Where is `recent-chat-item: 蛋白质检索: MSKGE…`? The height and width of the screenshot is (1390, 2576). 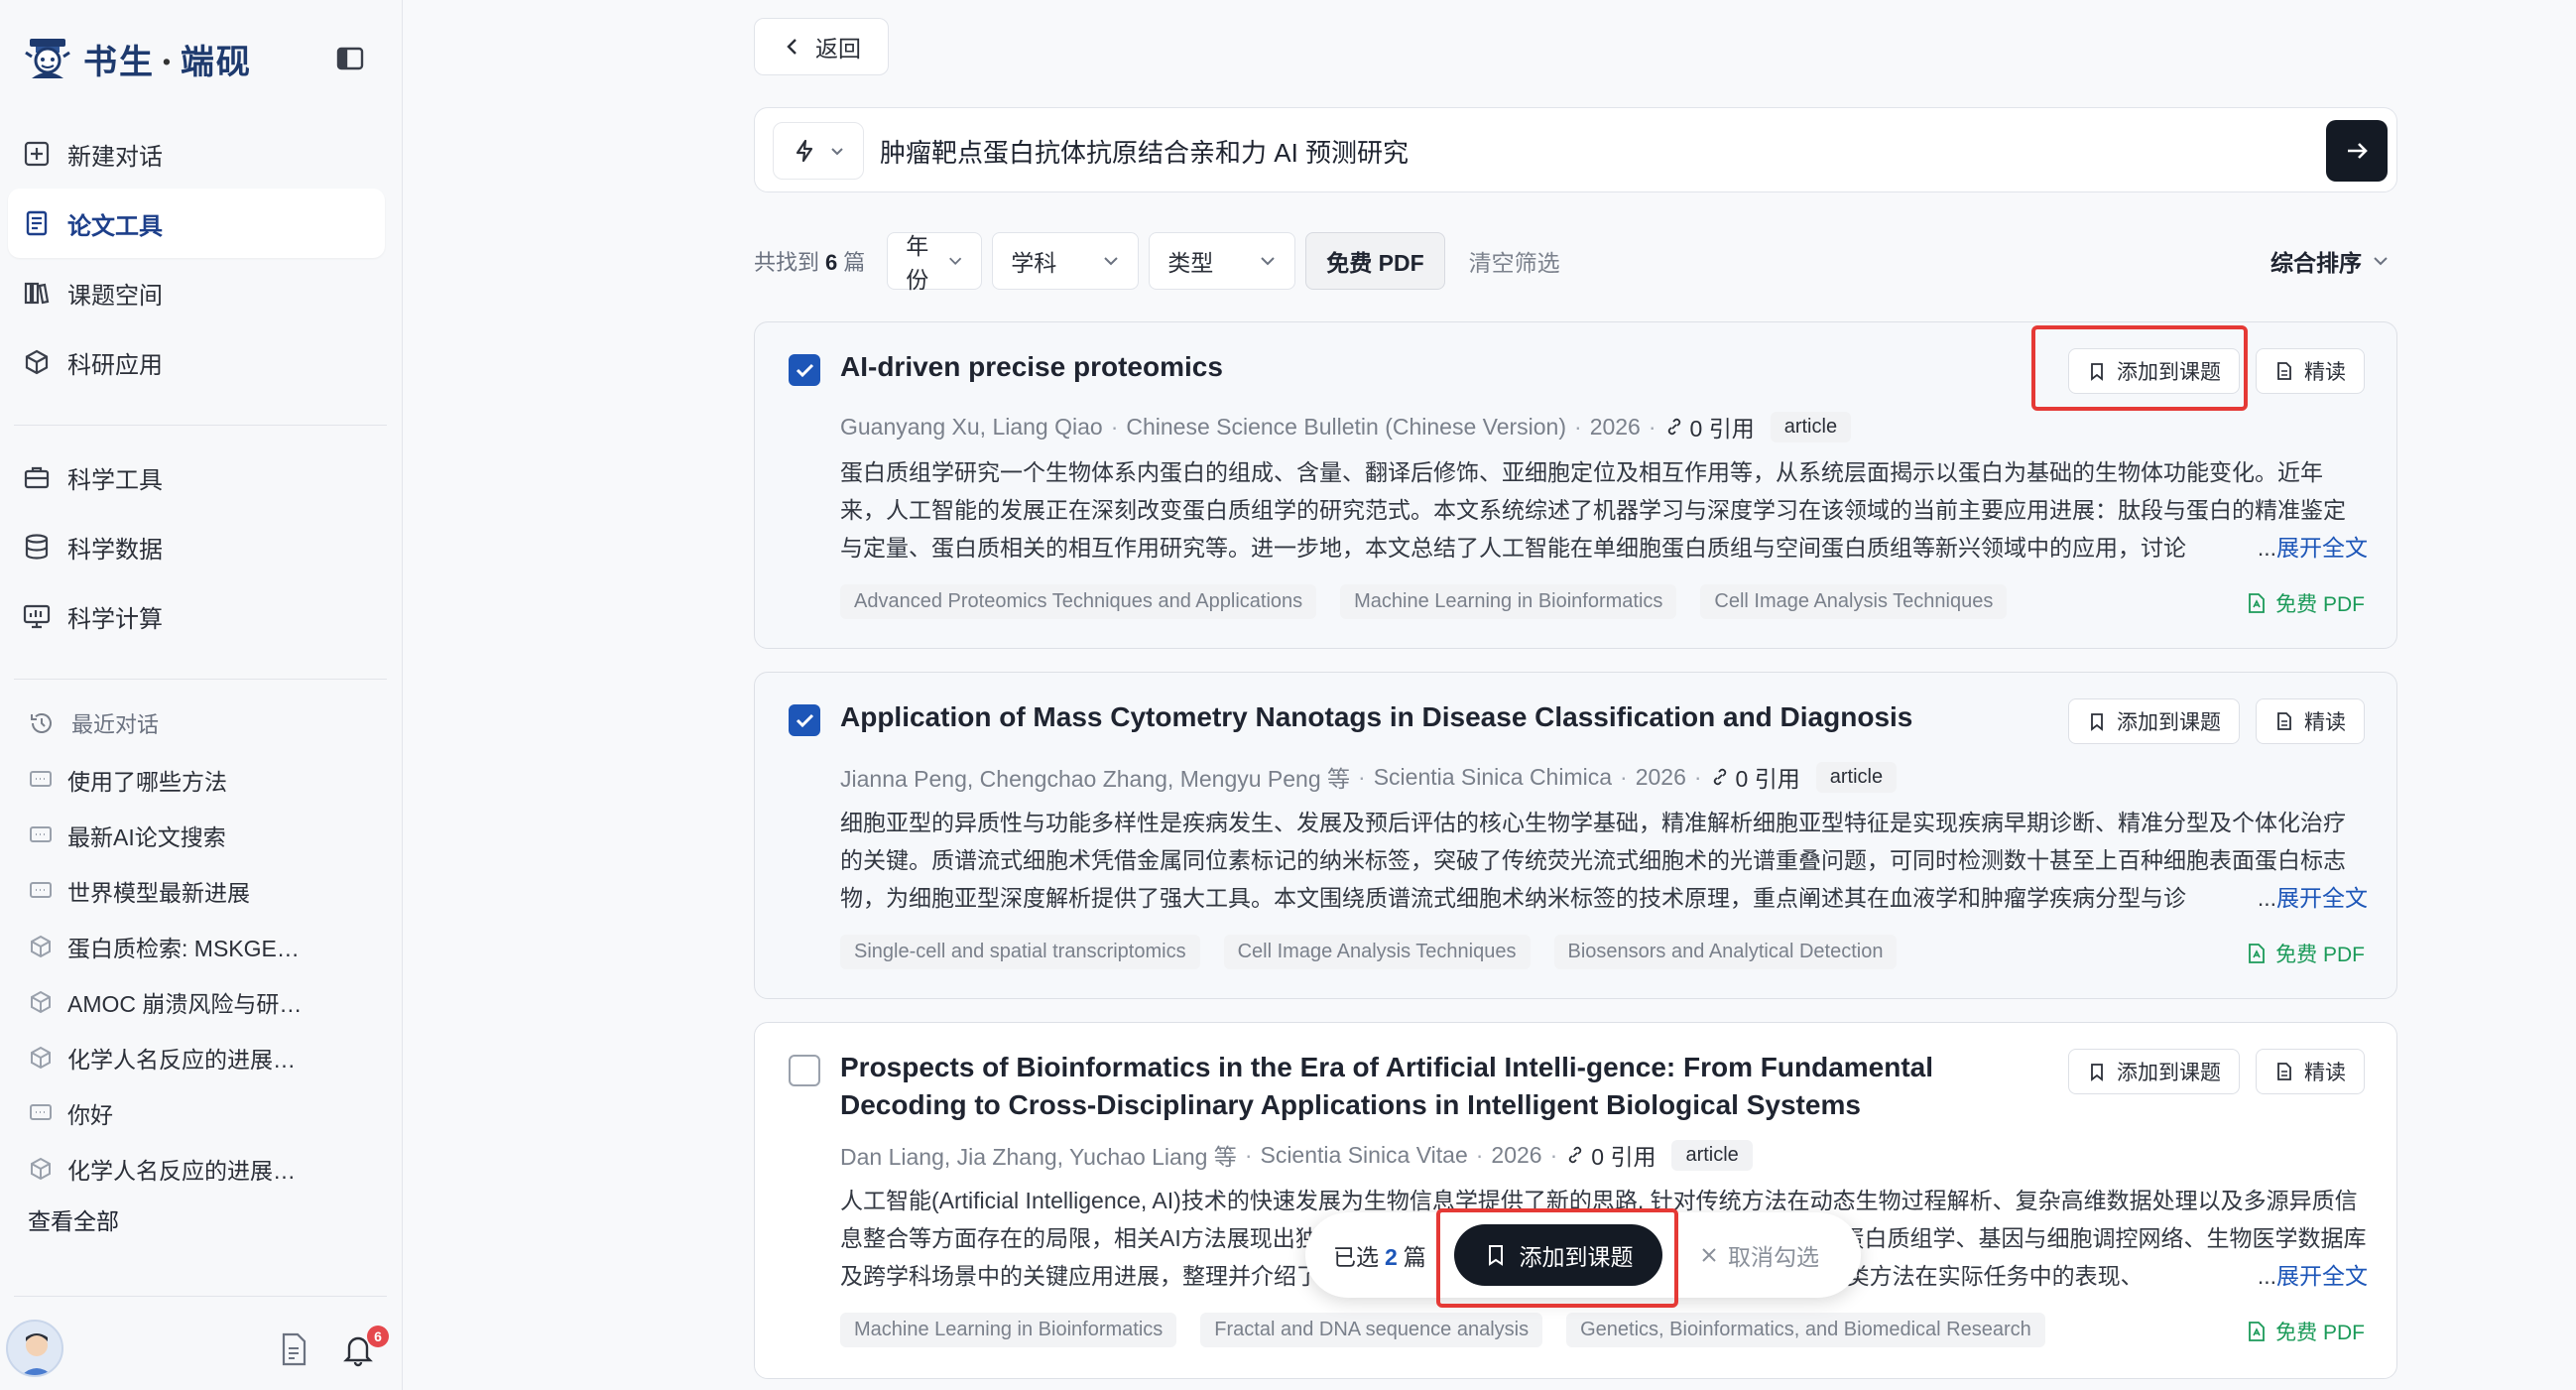 recent-chat-item: 蛋白质检索: MSKGE… is located at coordinates (201, 946).